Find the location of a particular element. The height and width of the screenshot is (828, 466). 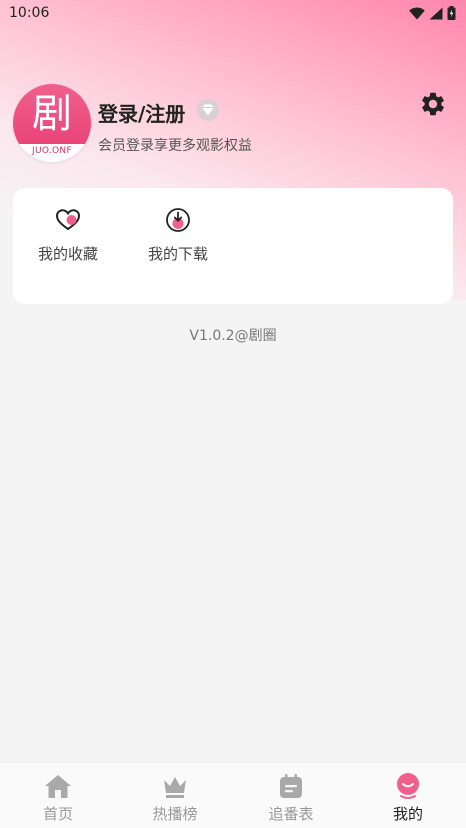

download-icon is located at coordinates (178, 220).